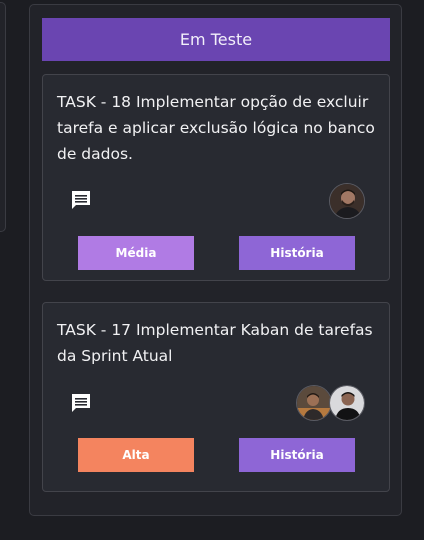 The width and height of the screenshot is (424, 540). What do you see at coordinates (216, 39) in the screenshot?
I see `column-header: Em Teste` at bounding box center [216, 39].